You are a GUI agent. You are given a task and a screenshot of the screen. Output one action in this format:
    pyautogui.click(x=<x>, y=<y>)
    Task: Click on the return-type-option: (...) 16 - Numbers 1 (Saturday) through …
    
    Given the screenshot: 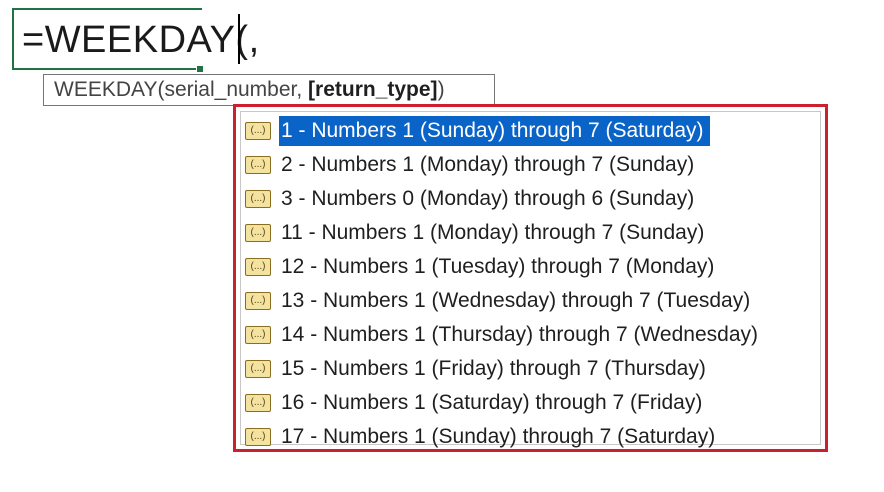 What is the action you would take?
    pyautogui.click(x=476, y=403)
    